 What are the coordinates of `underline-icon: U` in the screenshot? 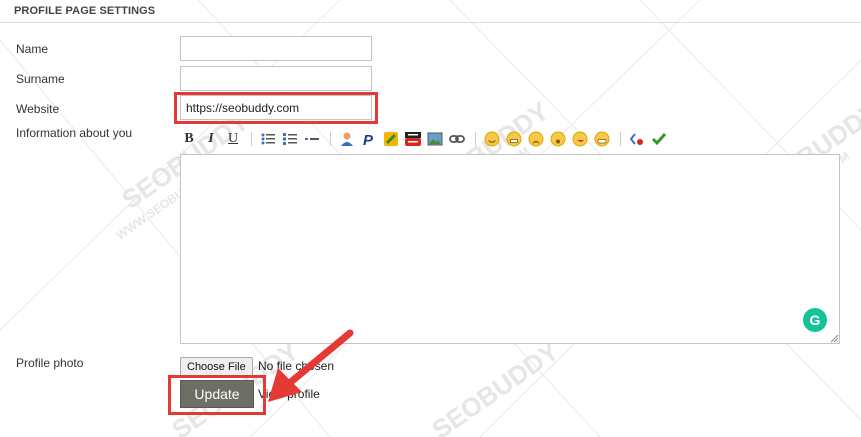 It's located at (233, 138).